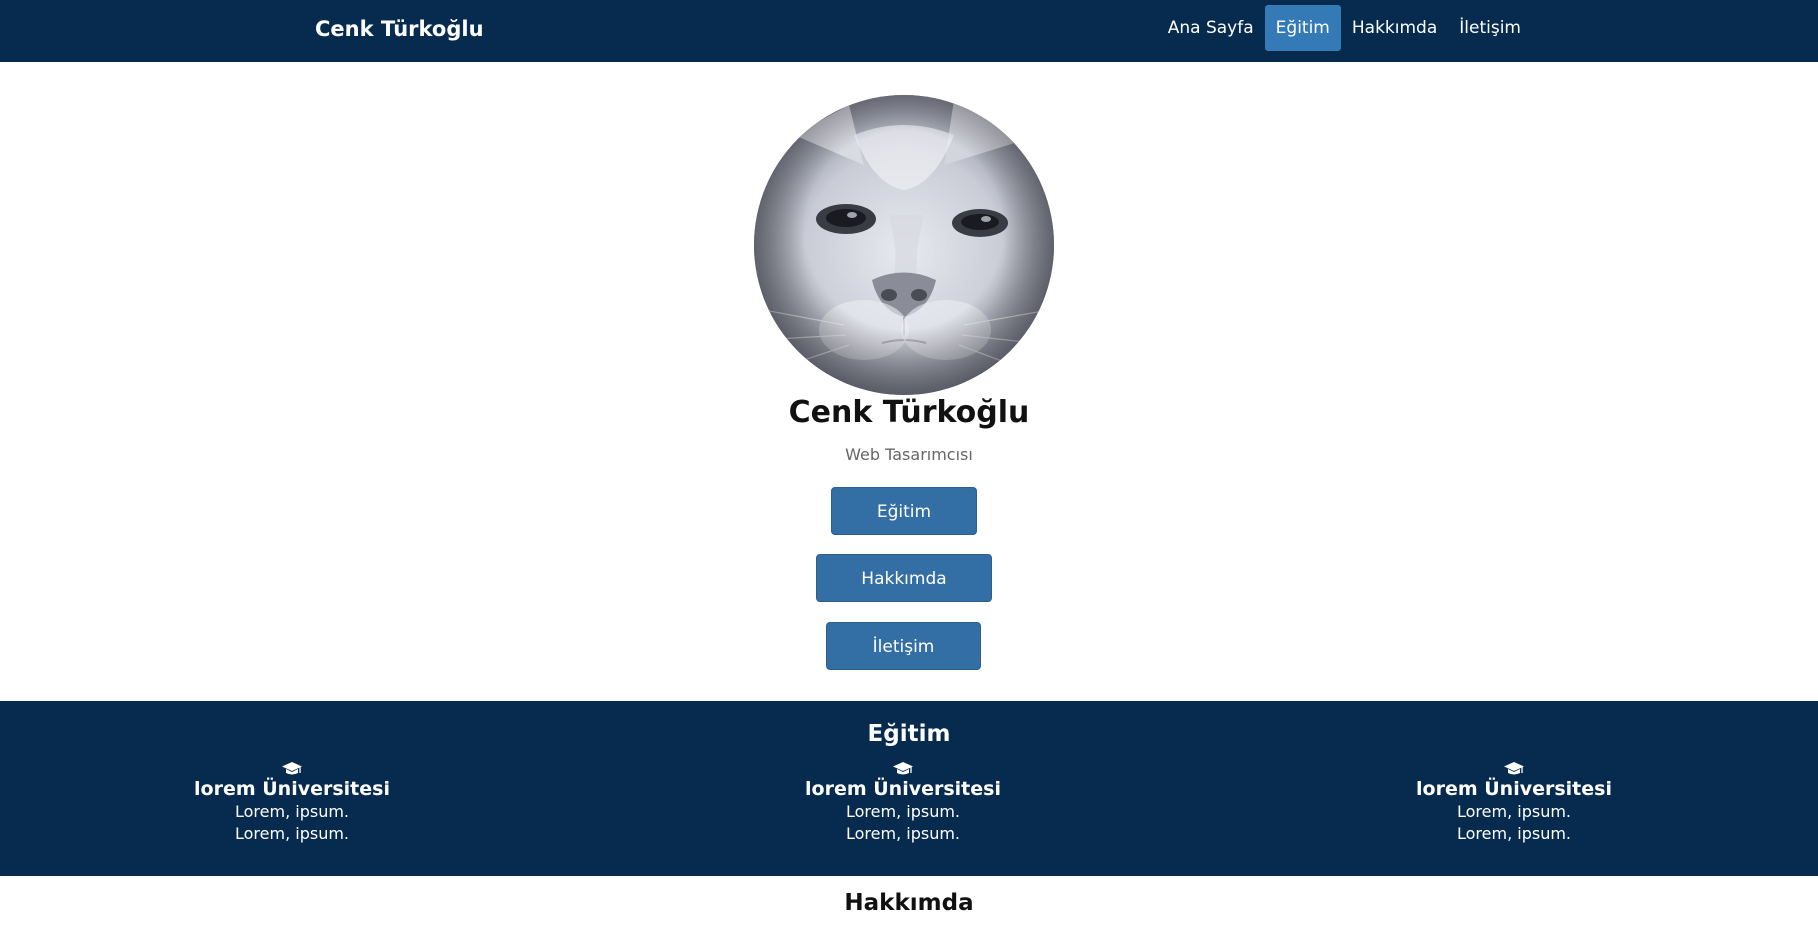  Describe the element at coordinates (904, 578) in the screenshot. I see `hakkimda-button: Hakkımda` at that location.